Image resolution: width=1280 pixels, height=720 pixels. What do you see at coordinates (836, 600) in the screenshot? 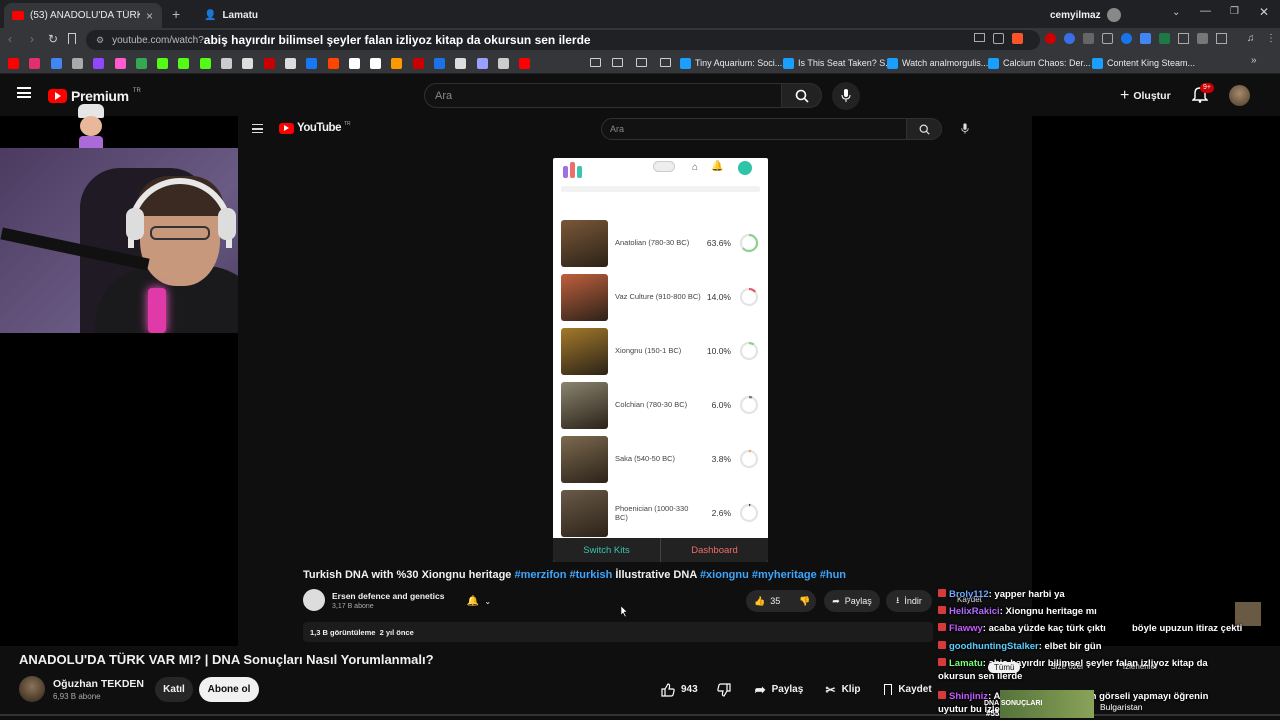
I see `inner-share-icon: ➦` at bounding box center [836, 600].